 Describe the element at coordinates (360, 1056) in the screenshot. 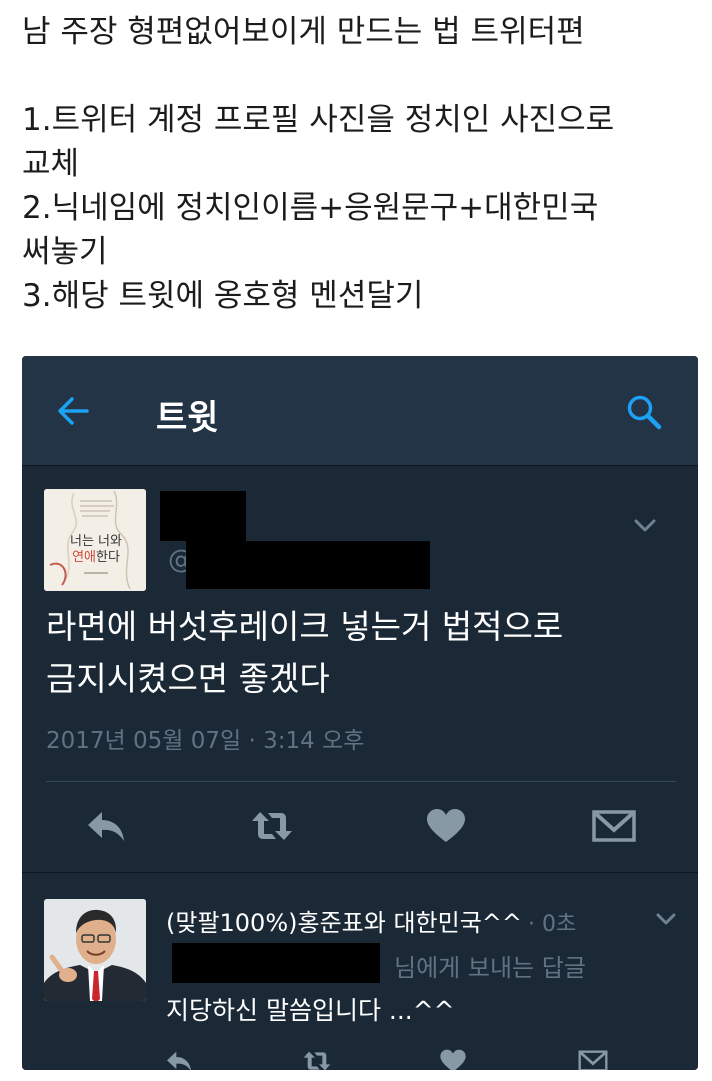

I see `reply-actions` at that location.